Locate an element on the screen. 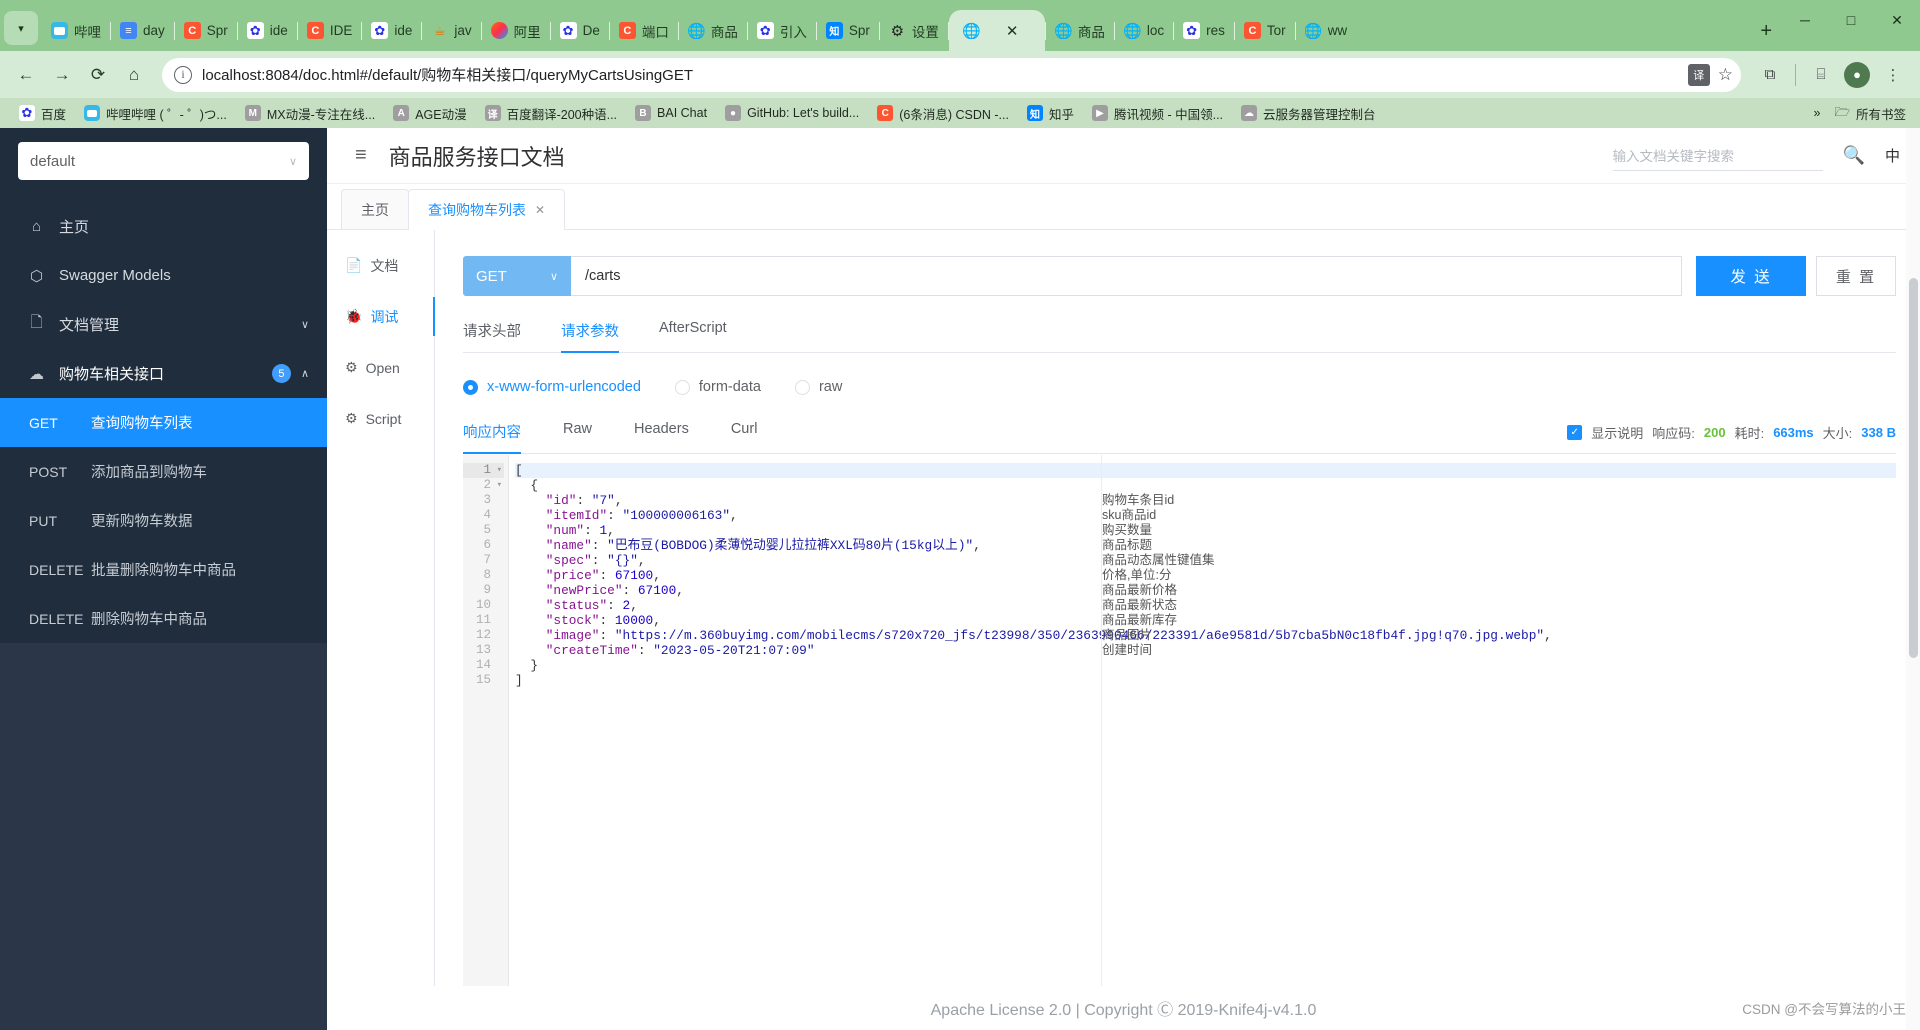  browser-tab: 哔哩 is located at coordinates (76, 30).